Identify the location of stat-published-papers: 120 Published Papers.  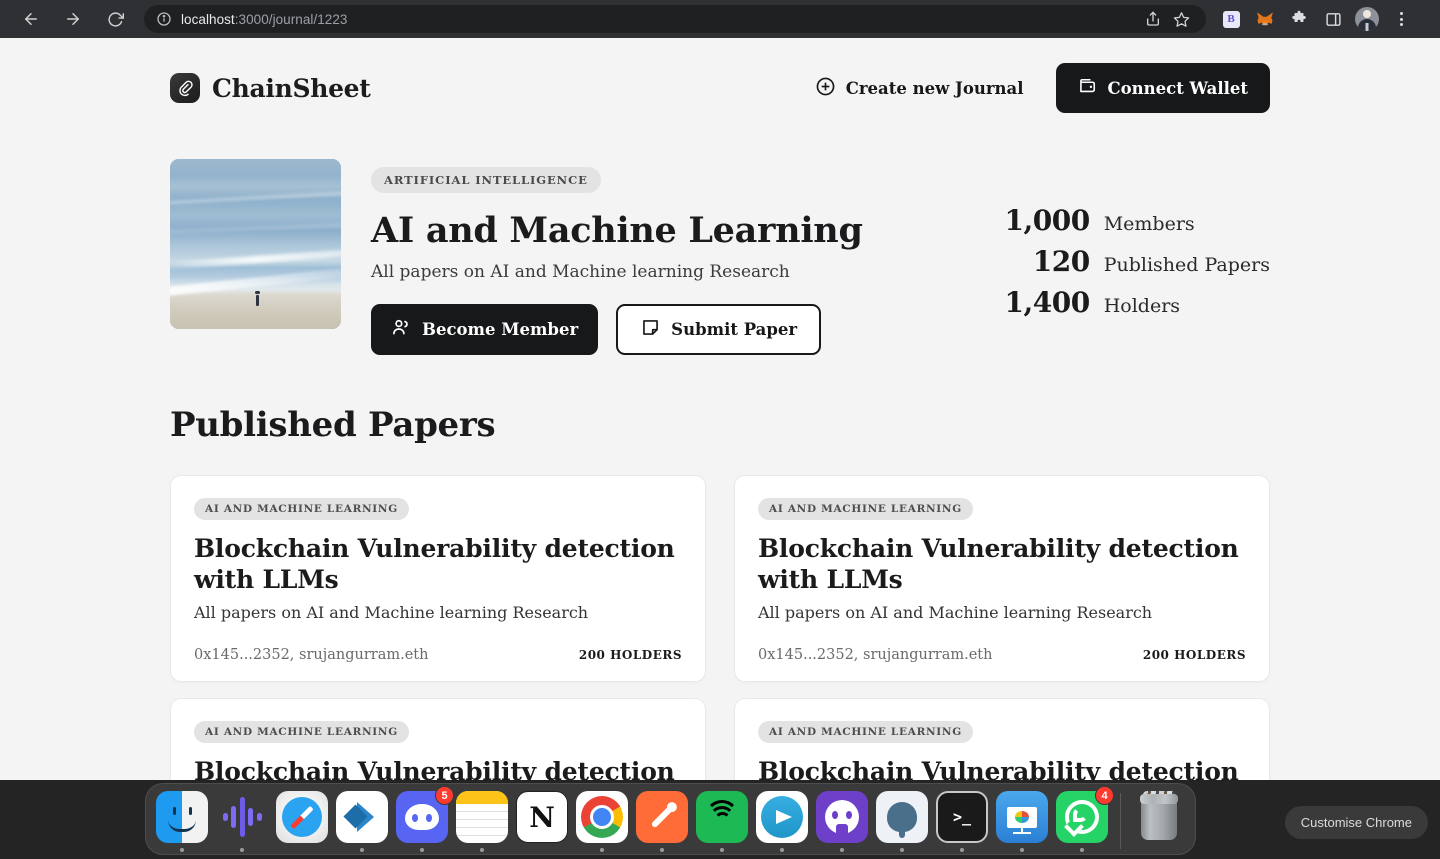
(1132, 261).